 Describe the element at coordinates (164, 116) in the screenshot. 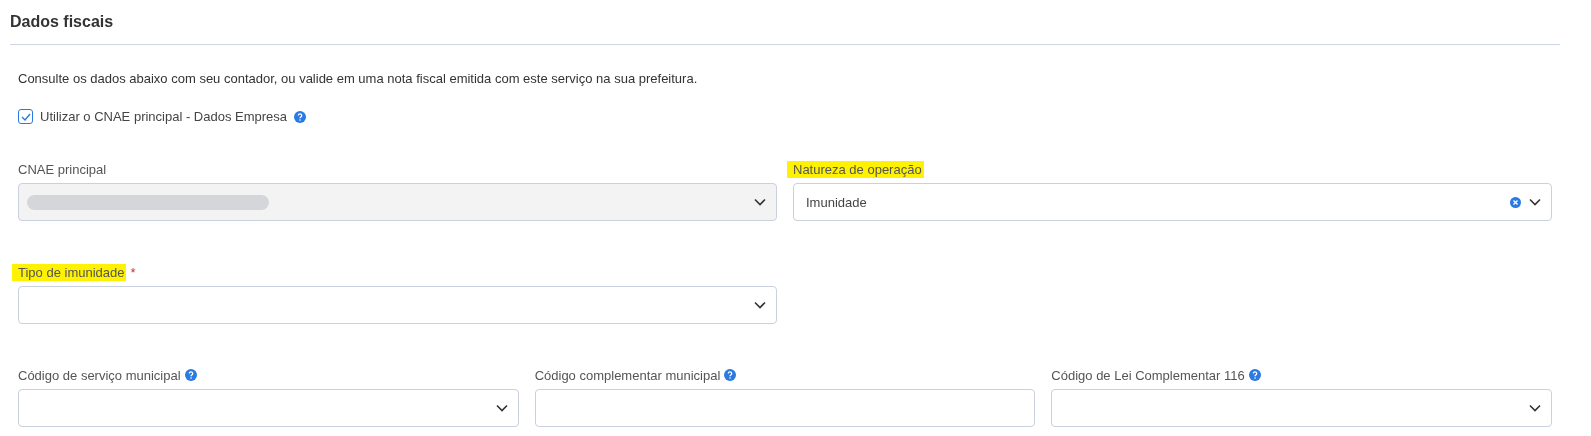

I see `checkbox-label: Utilizar o CNAE principal - Dados Empresa` at that location.